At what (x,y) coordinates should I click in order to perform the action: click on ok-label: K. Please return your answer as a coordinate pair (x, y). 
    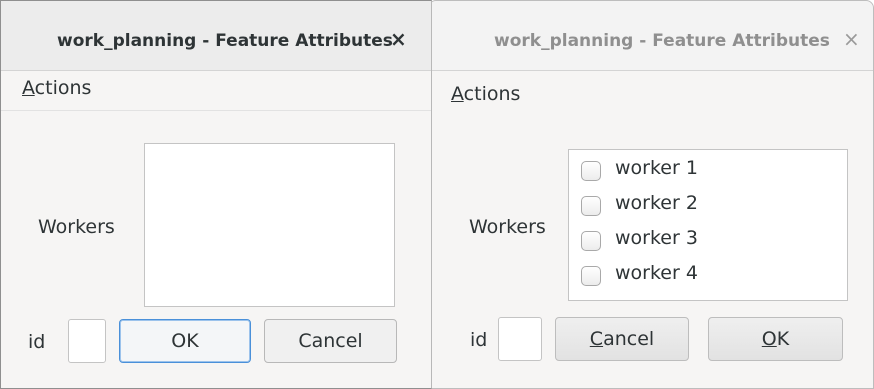
    Looking at the image, I should click on (783, 339).